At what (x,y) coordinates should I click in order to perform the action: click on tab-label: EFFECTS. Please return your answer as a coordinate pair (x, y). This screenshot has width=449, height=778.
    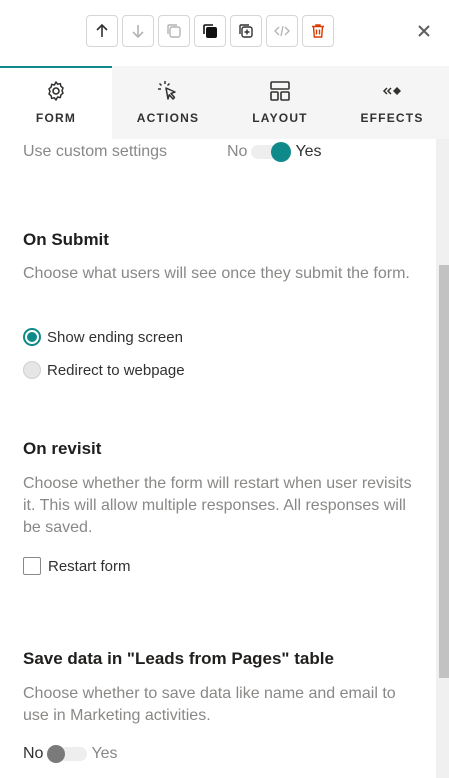
    Looking at the image, I should click on (392, 118).